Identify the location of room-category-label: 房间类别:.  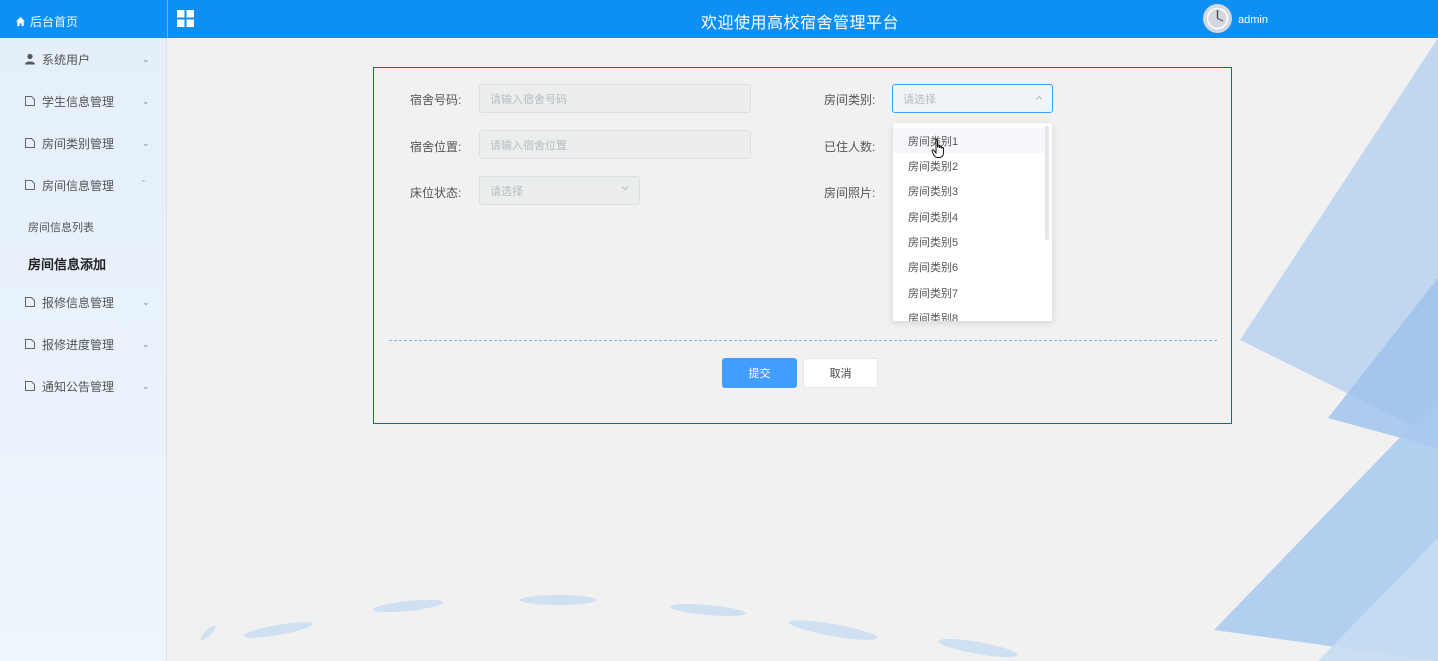
(850, 100).